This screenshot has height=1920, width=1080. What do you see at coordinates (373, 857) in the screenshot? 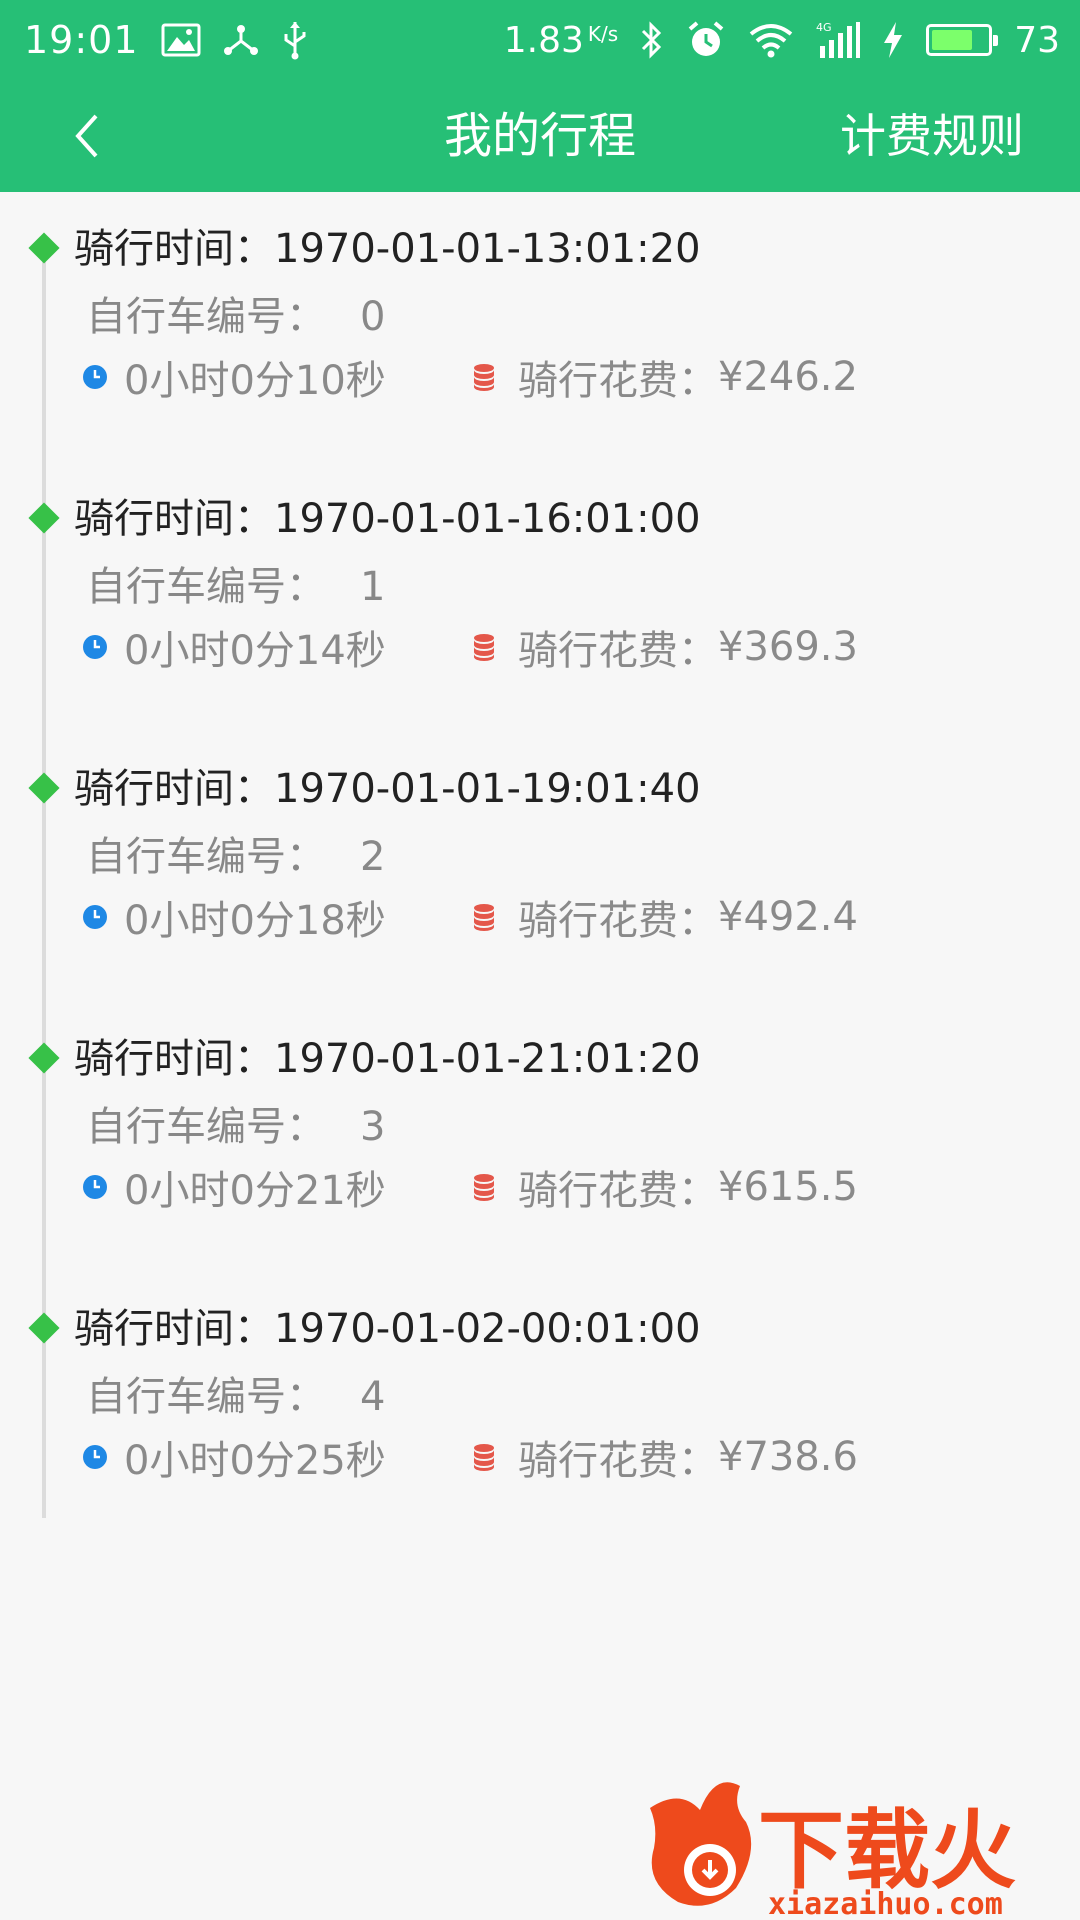
I see `bike-number-value: 2` at bounding box center [373, 857].